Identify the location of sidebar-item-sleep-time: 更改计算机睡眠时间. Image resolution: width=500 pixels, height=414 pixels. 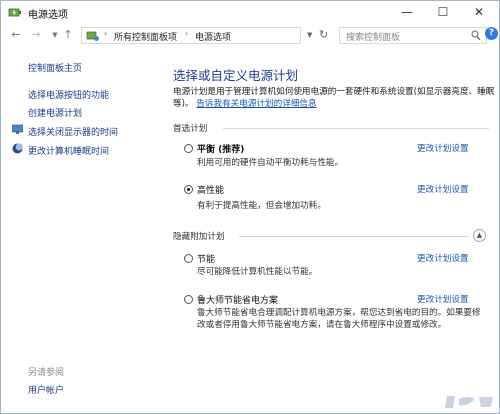
(68, 150).